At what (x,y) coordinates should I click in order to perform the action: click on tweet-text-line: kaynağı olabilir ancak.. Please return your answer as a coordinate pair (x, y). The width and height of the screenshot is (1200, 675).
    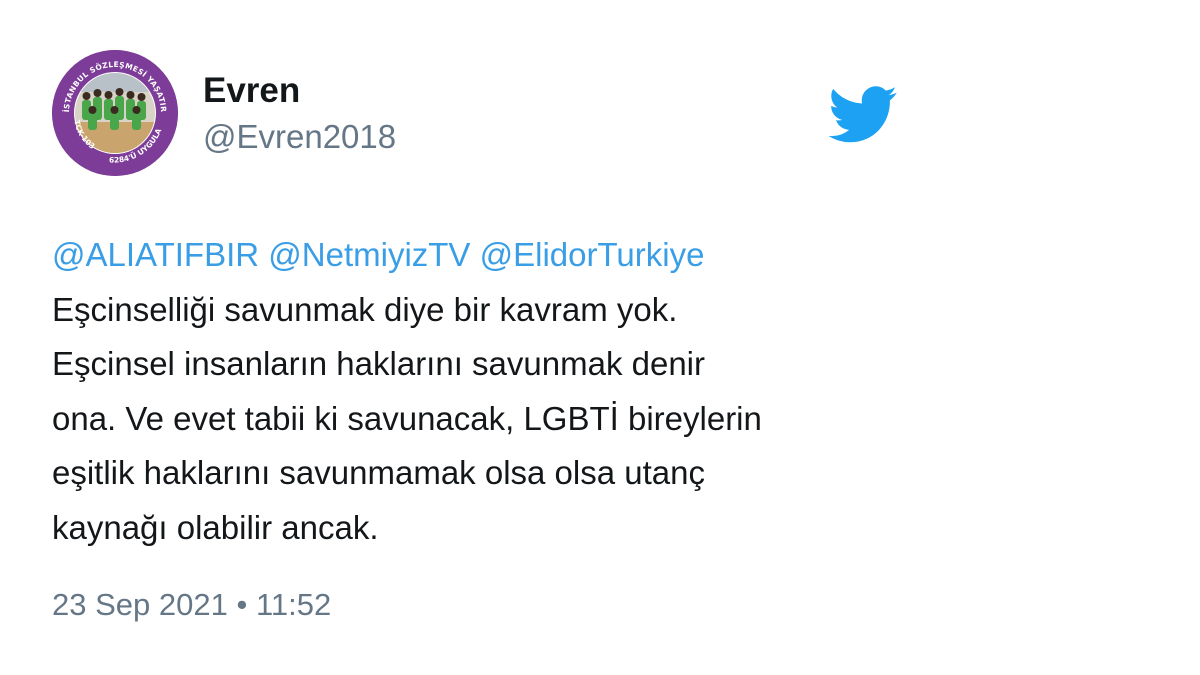
    Looking at the image, I should click on (215, 527).